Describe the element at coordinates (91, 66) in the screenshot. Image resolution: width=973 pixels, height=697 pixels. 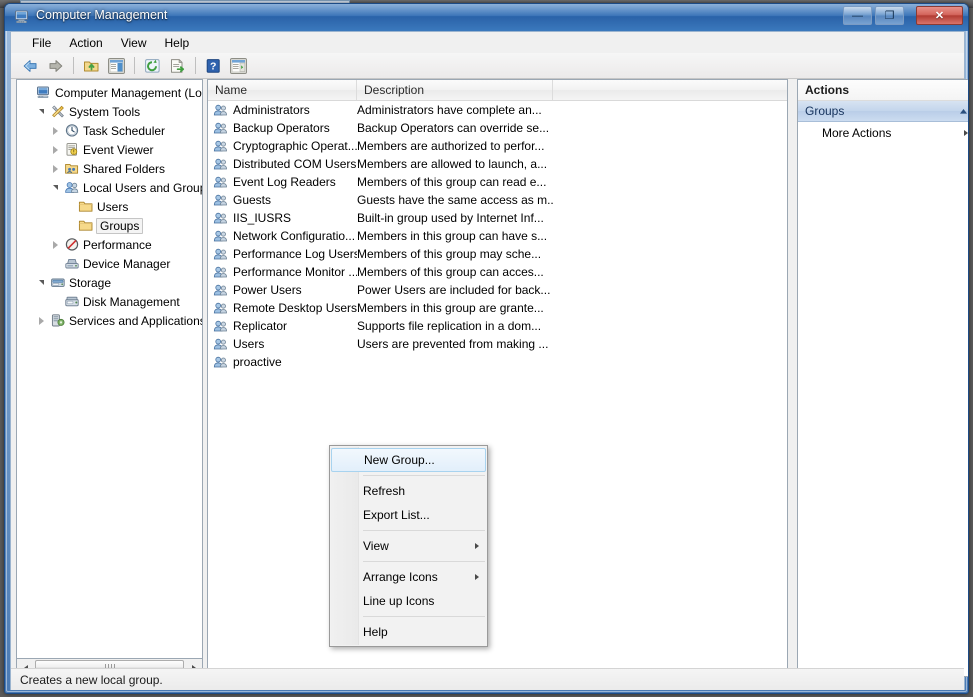
I see `up-folder-icon` at that location.